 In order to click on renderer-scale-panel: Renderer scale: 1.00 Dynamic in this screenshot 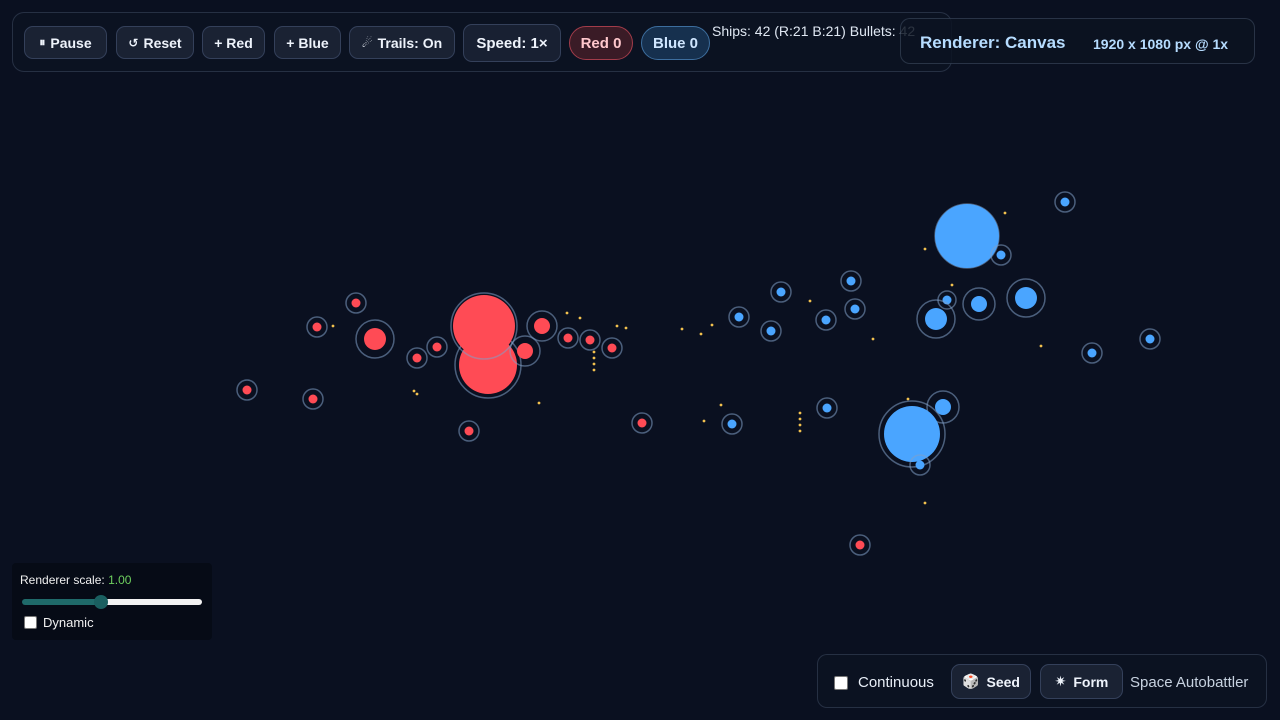, I will do `click(112, 601)`.